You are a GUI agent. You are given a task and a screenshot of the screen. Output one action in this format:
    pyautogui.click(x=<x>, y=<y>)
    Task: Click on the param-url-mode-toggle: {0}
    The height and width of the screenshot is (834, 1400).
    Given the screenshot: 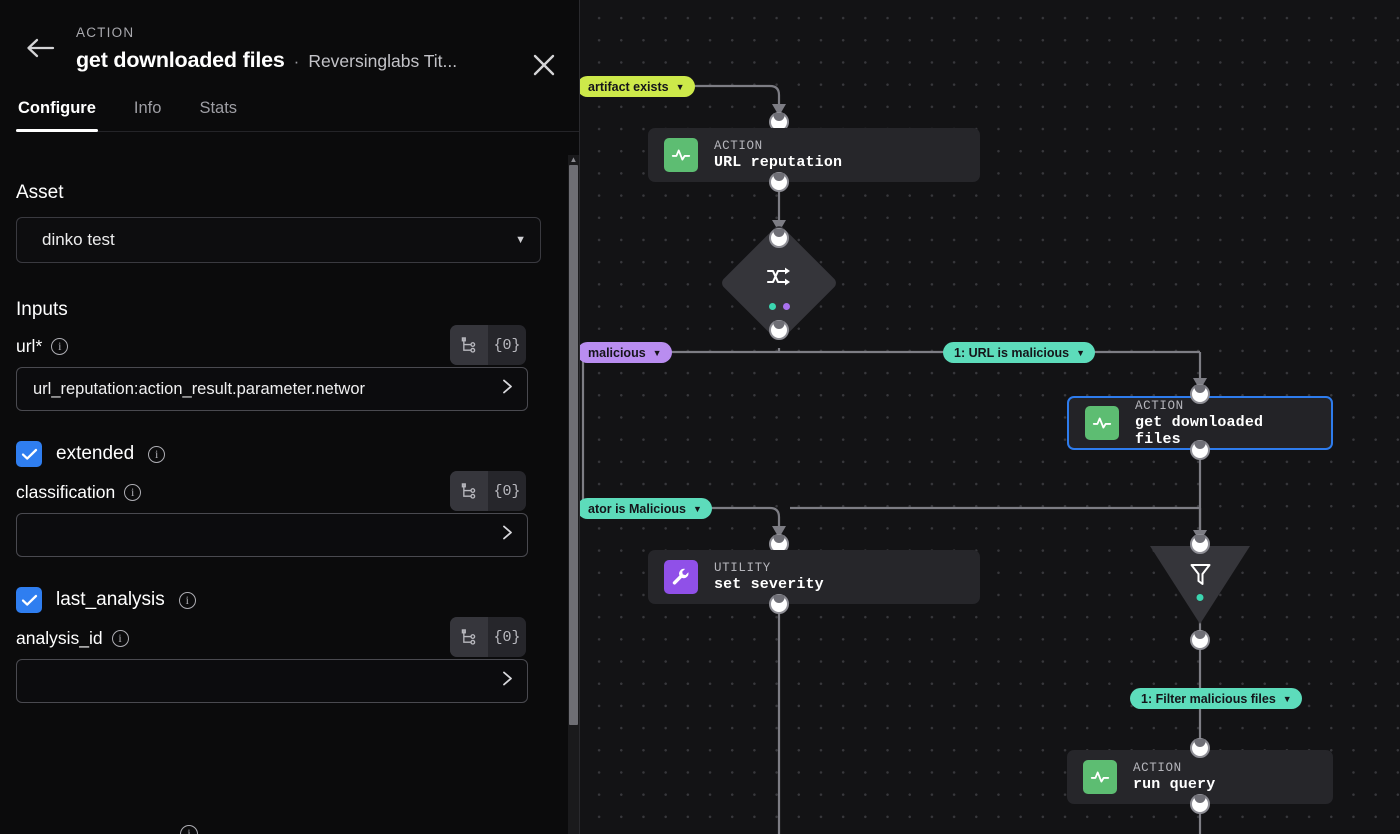 What is the action you would take?
    pyautogui.click(x=488, y=345)
    